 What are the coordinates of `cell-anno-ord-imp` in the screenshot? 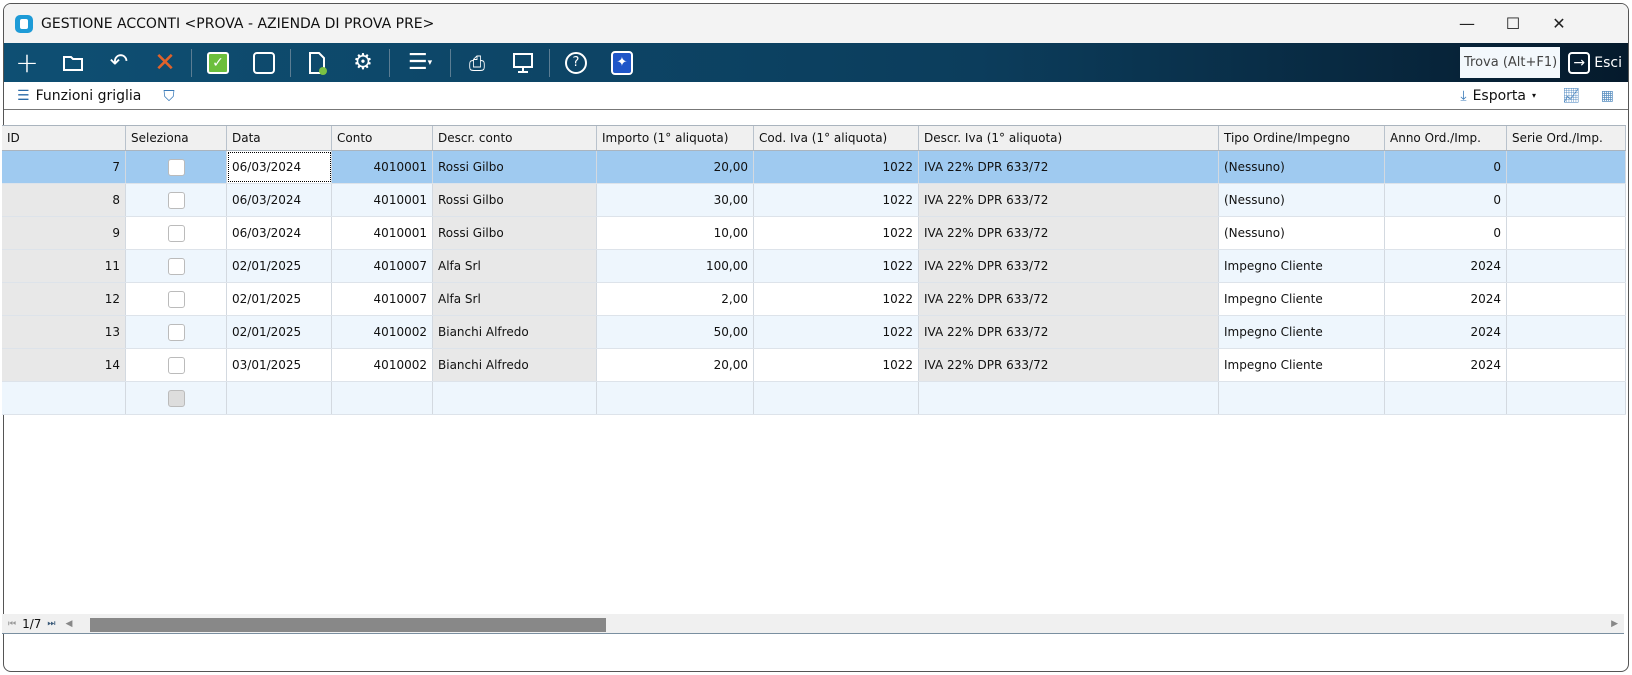 It's located at (1446, 398).